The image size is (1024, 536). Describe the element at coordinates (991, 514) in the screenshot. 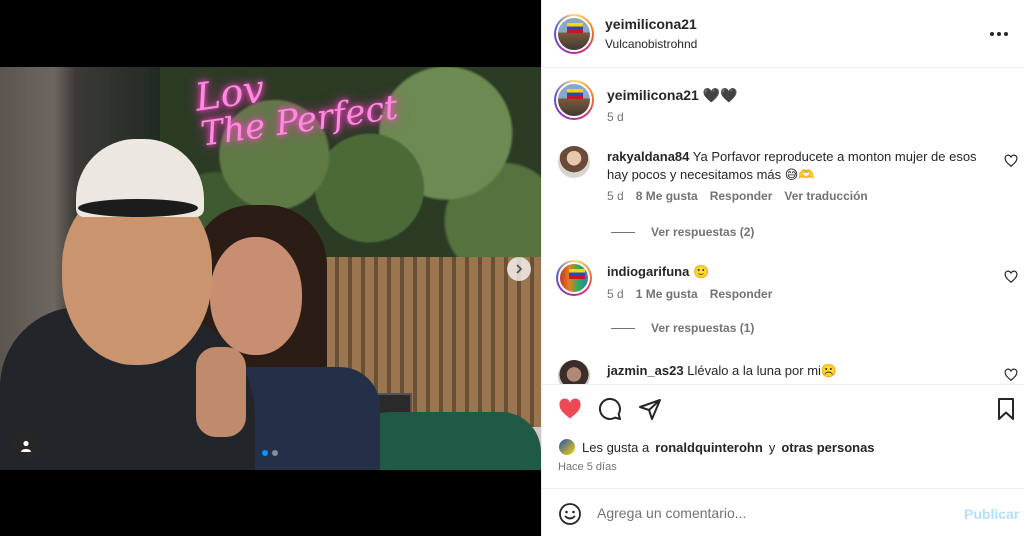

I see `publish-button: Publicar` at that location.